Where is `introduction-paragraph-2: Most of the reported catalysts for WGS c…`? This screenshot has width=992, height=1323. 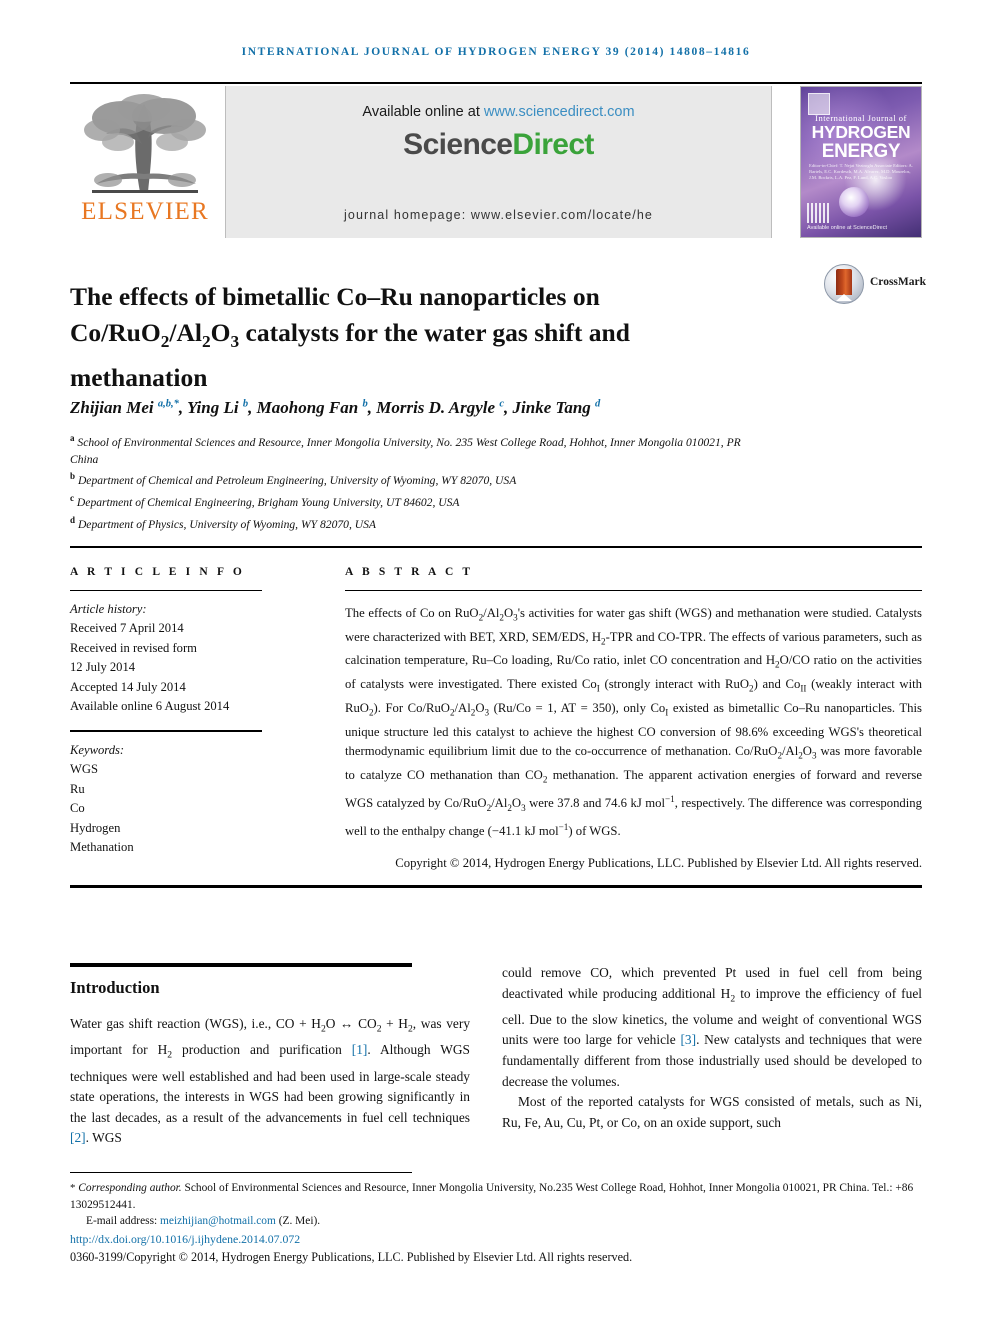
introduction-paragraph-2: Most of the reported catalysts for WGS c… is located at coordinates (712, 1112).